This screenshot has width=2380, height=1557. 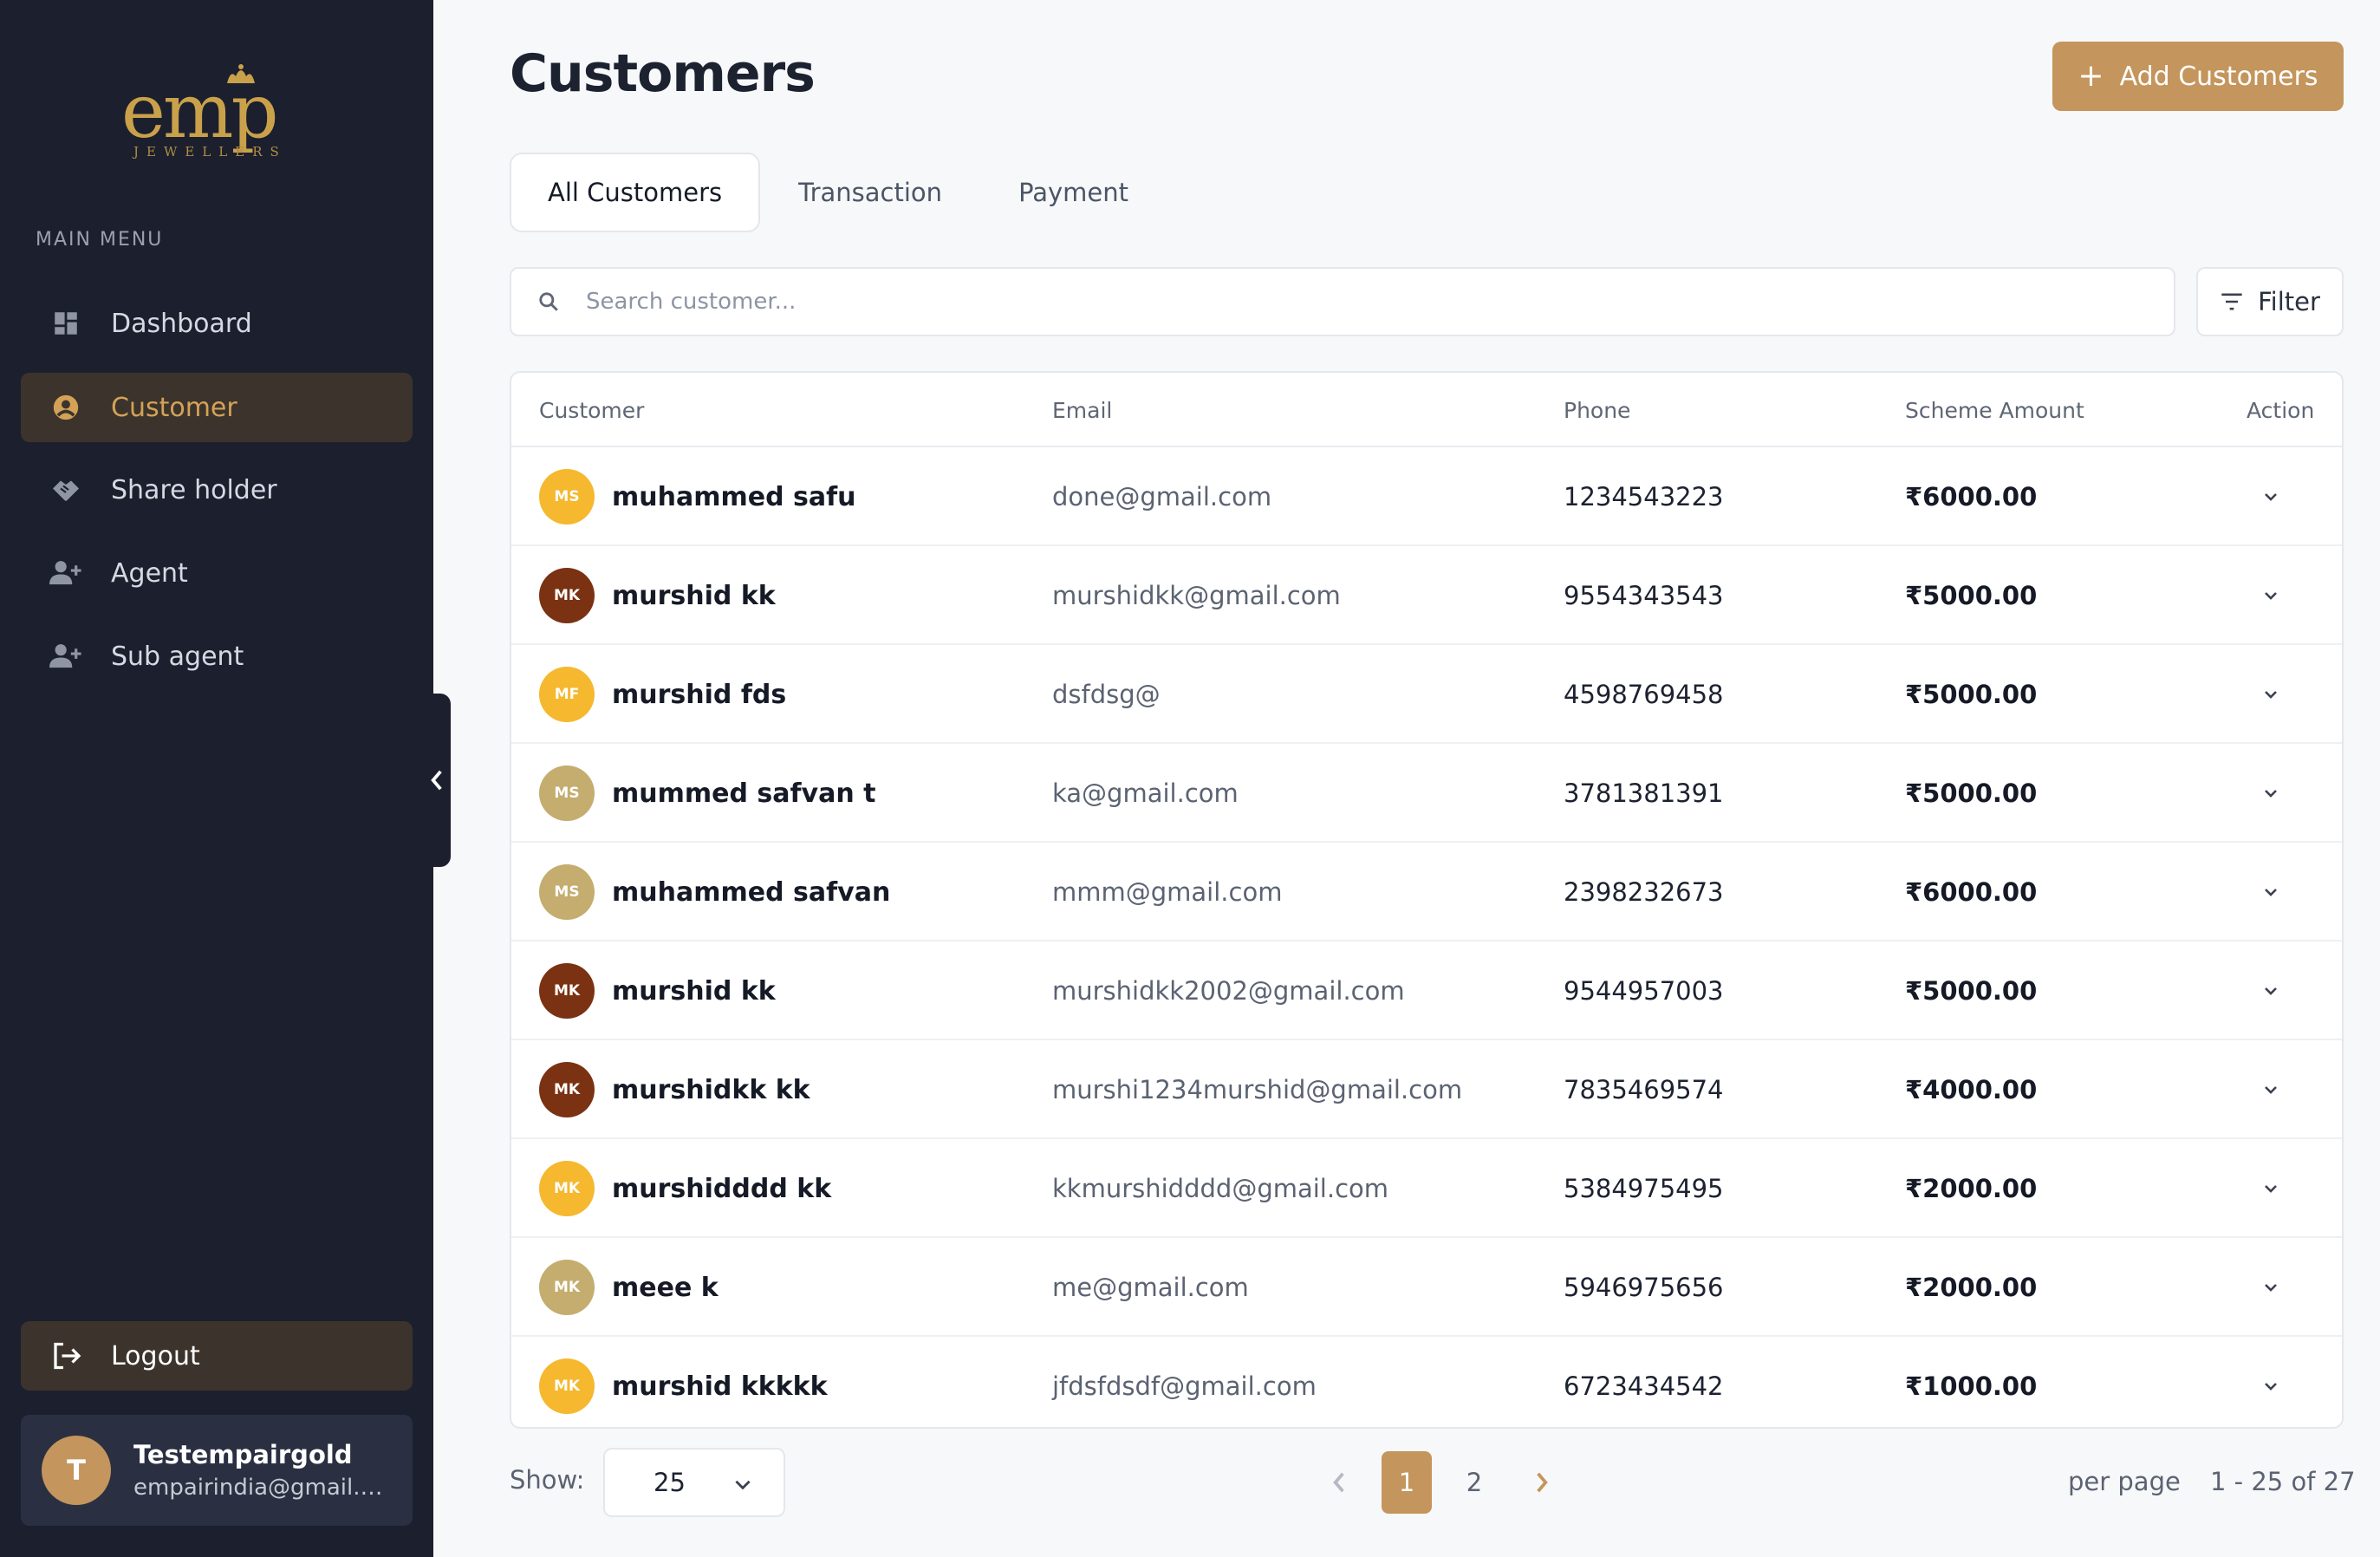 I want to click on tab-transaction: Transaction, so click(x=870, y=192).